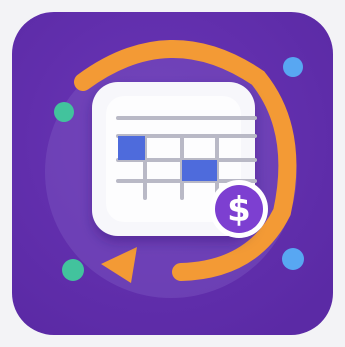  Describe the element at coordinates (239, 210) in the screenshot. I see `dollar-sign-icon: $` at that location.